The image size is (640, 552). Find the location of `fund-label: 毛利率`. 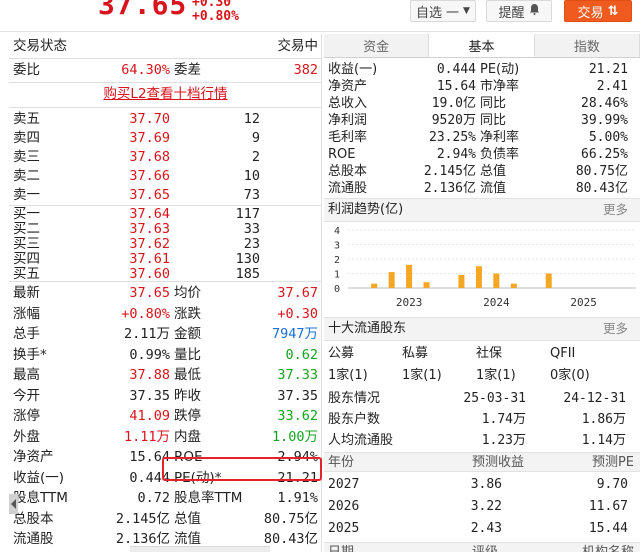

fund-label: 毛利率 is located at coordinates (348, 137).